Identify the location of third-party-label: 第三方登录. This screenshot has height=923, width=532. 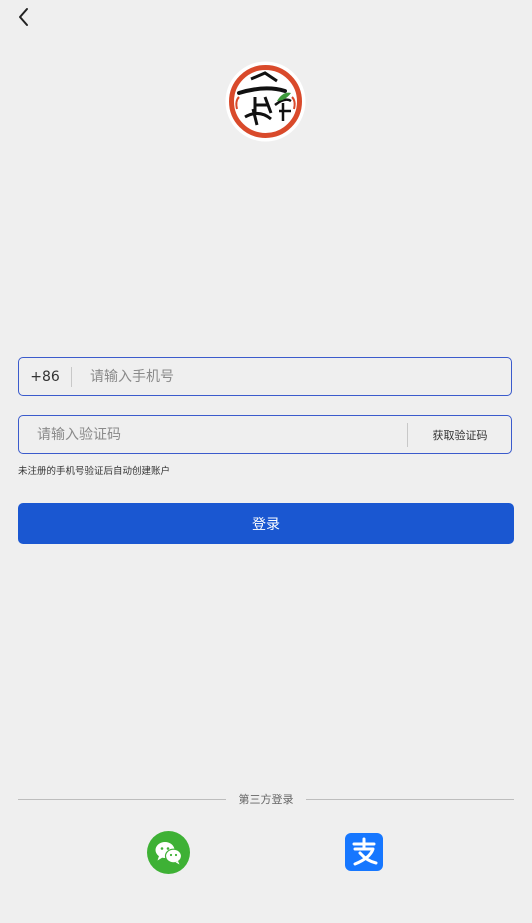
(266, 799).